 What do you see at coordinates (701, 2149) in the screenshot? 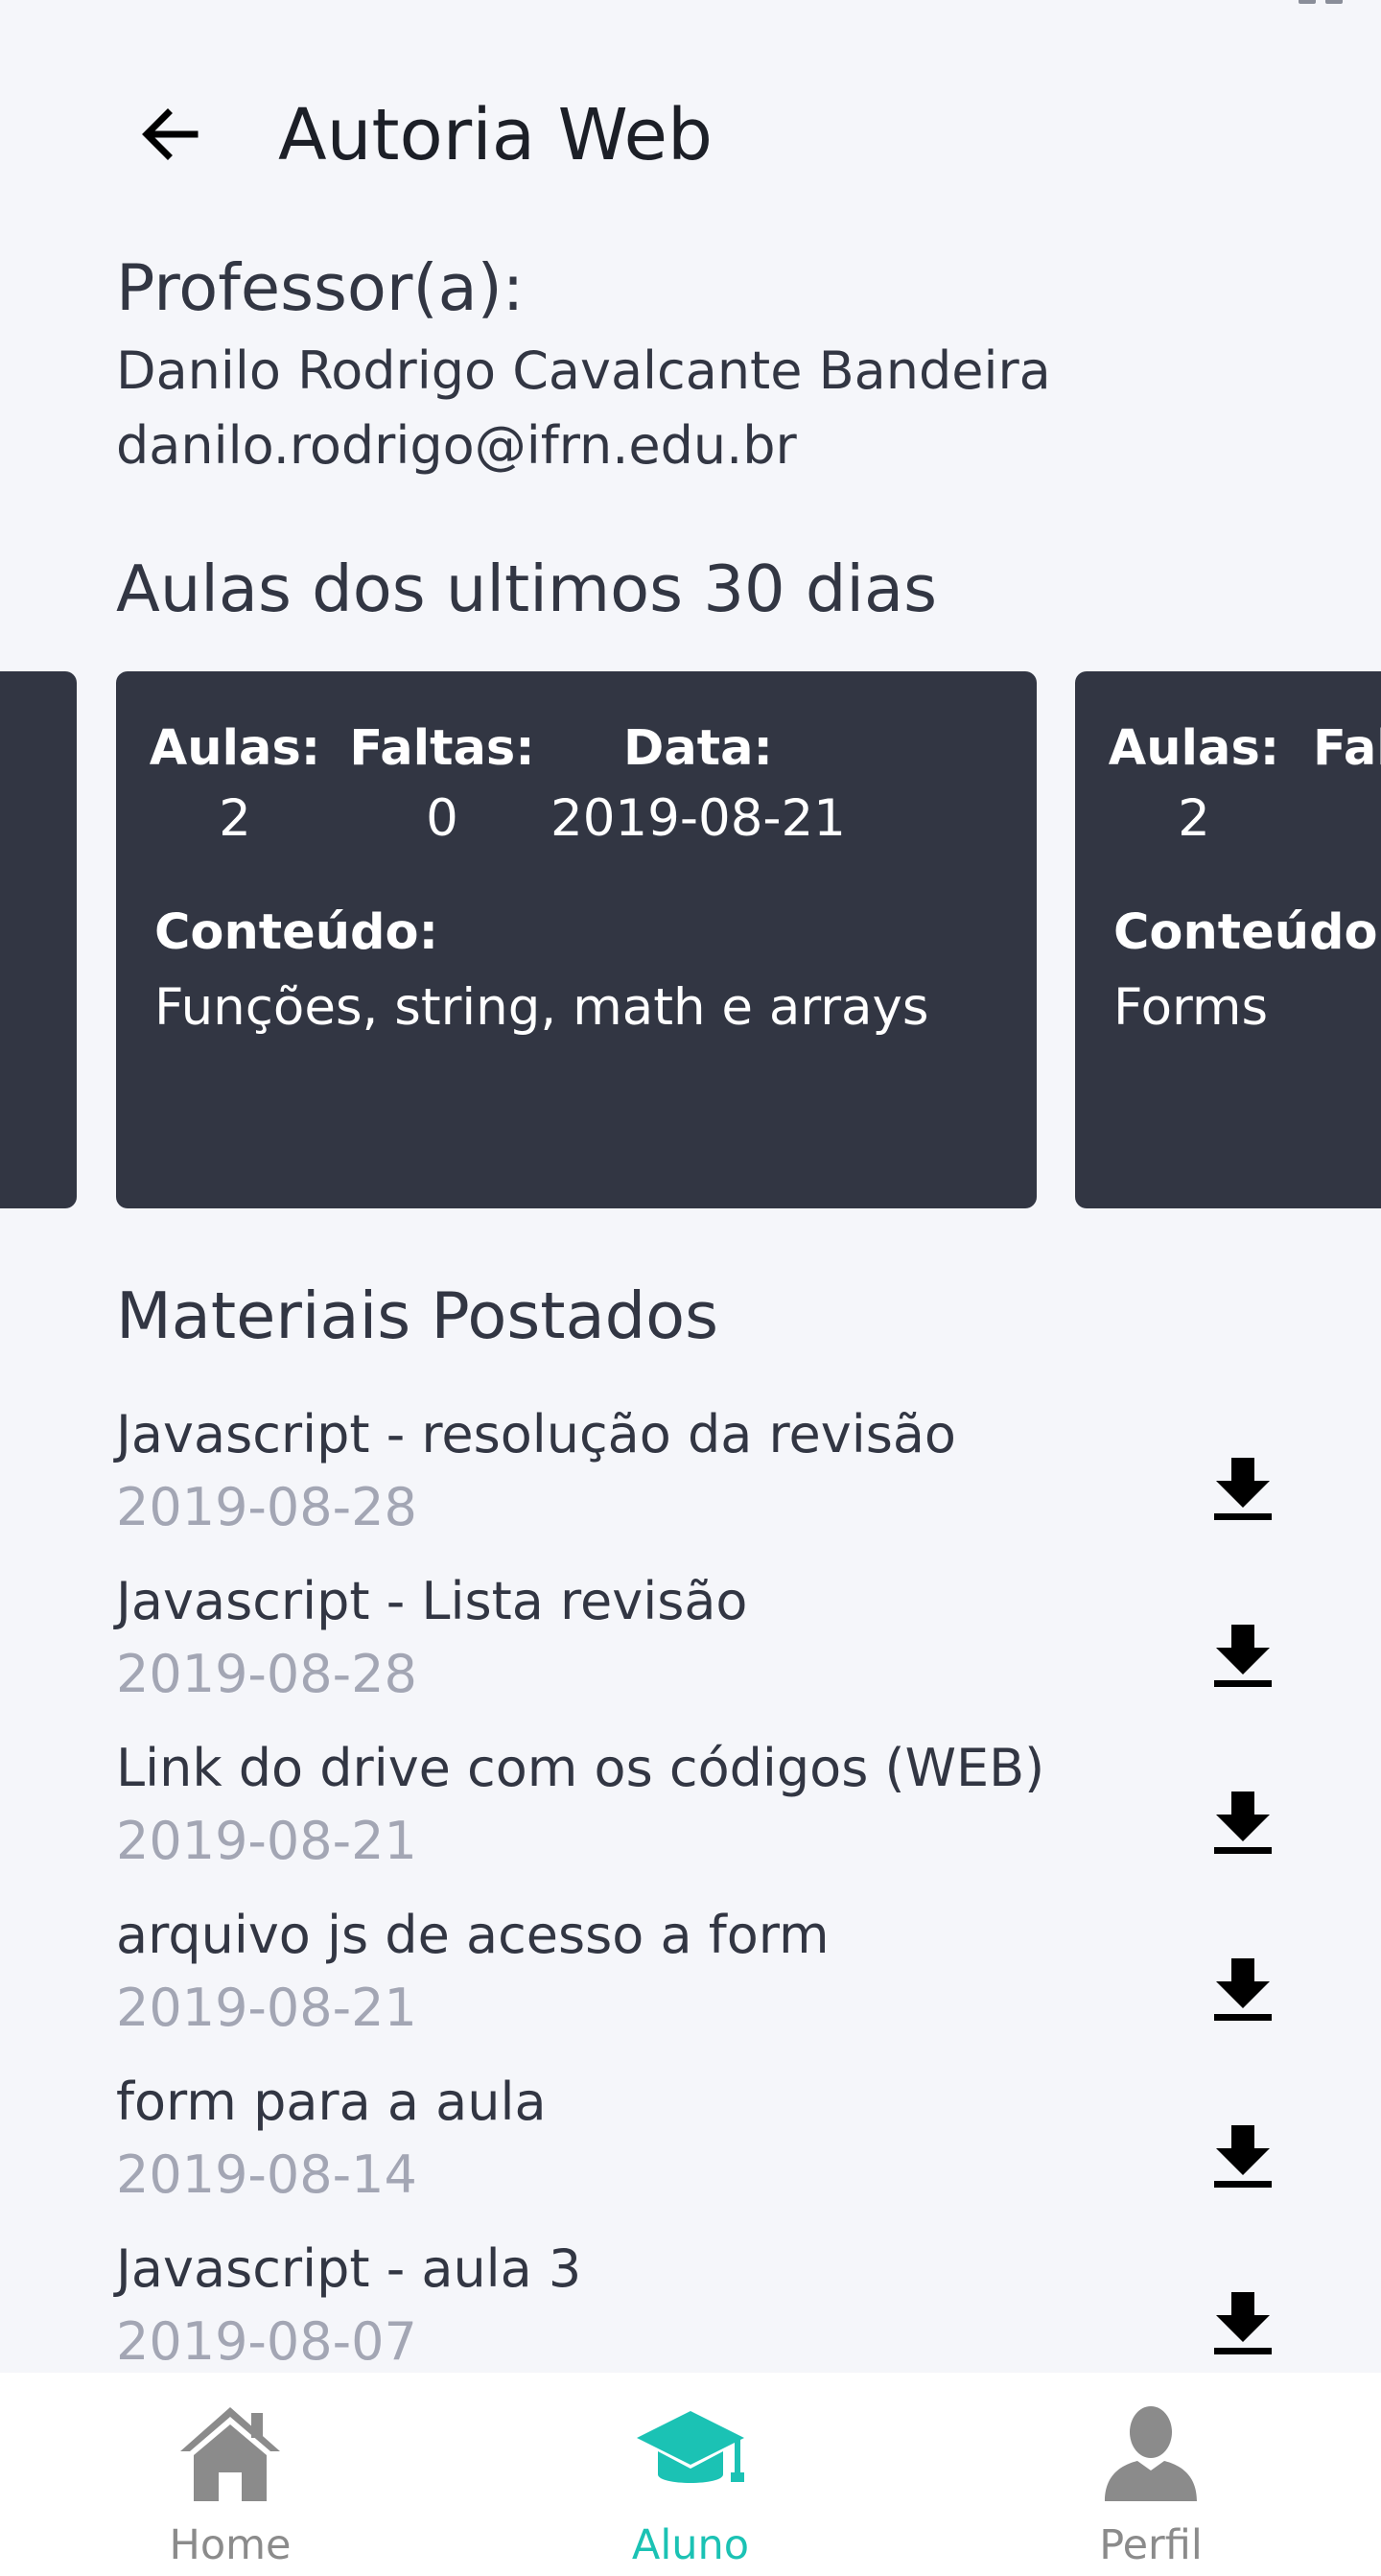
I see `list-item: form para a aula 2019-08-14` at bounding box center [701, 2149].